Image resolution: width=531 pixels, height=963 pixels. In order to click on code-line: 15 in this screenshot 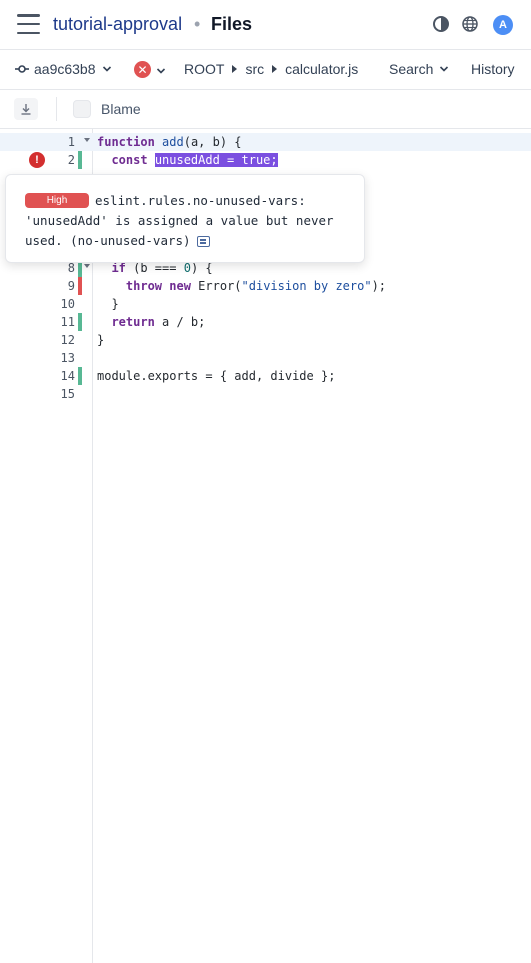, I will do `click(265, 394)`.